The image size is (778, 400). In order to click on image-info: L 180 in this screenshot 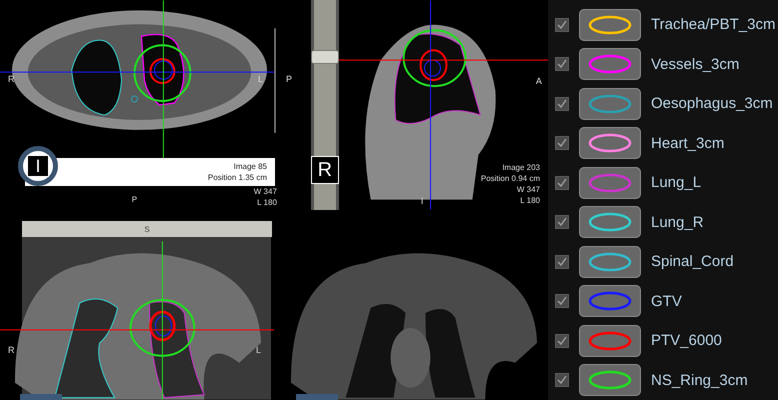, I will do `click(530, 200)`.